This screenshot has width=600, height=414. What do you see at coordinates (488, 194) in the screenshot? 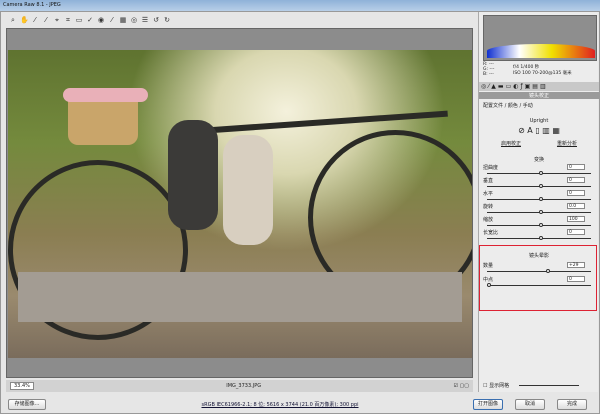
I see `slider-label: 水平` at bounding box center [488, 194].